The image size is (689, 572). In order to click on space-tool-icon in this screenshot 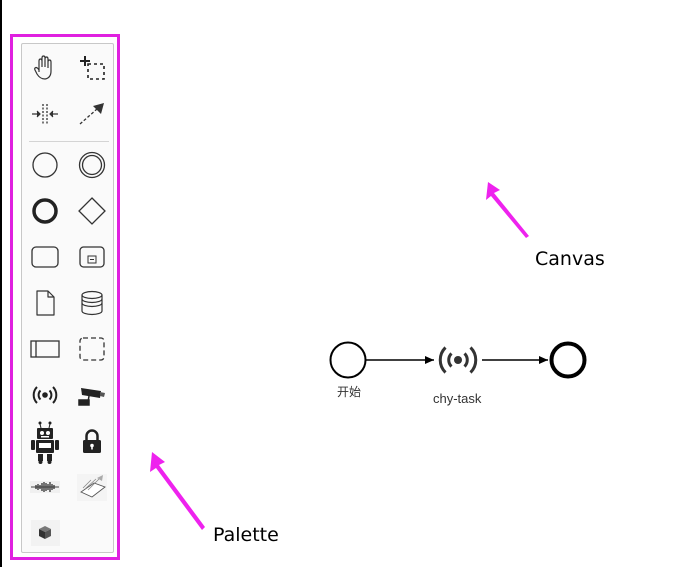, I will do `click(45, 114)`.